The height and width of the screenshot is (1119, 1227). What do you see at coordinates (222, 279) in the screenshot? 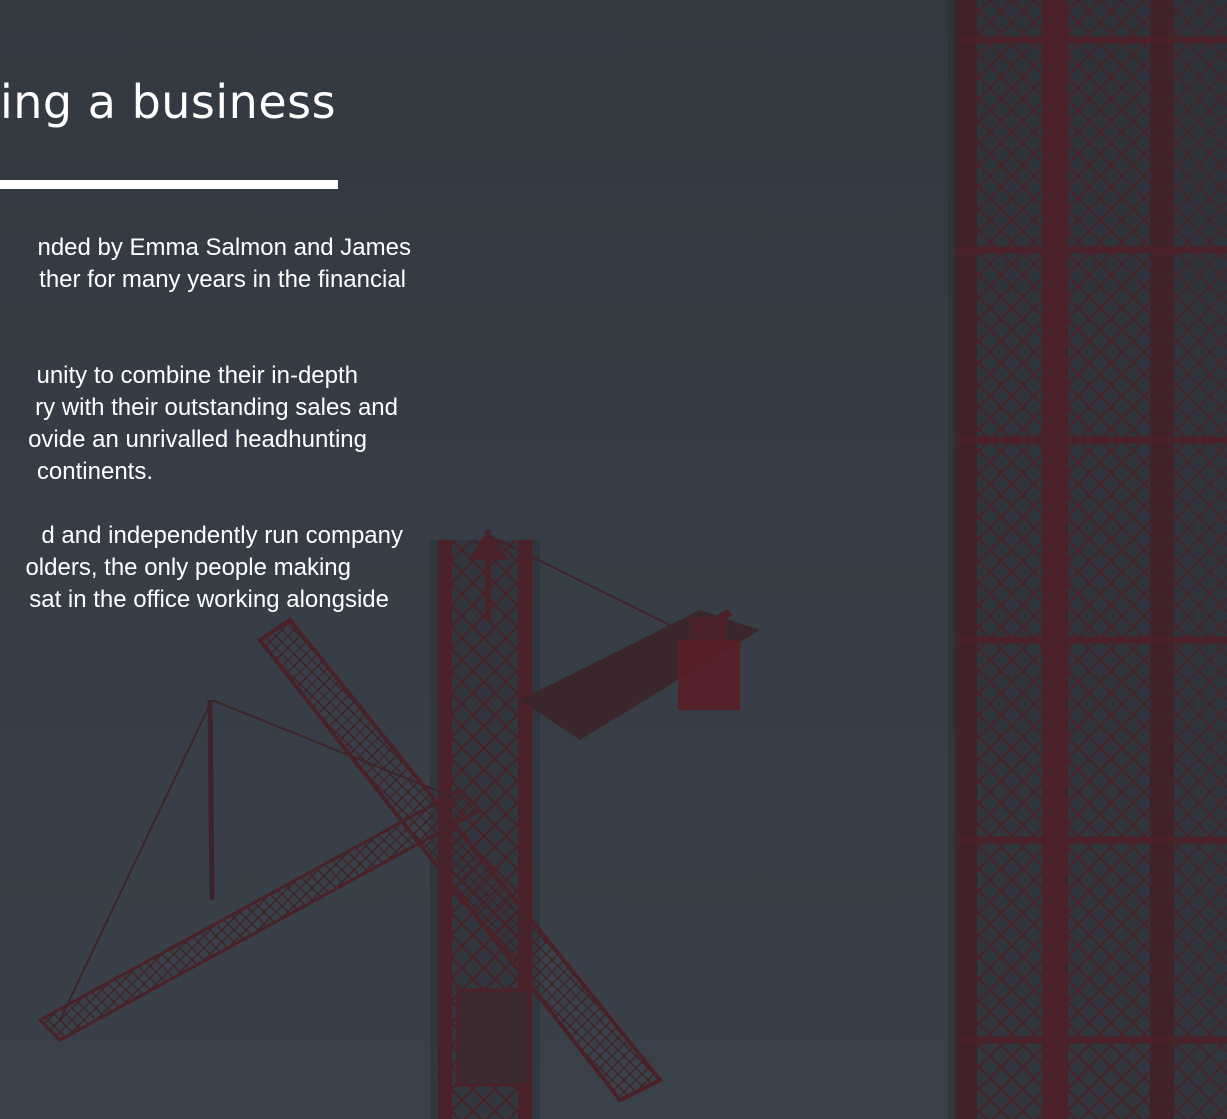
I see `paragraph-line: ther for many years in the financial` at bounding box center [222, 279].